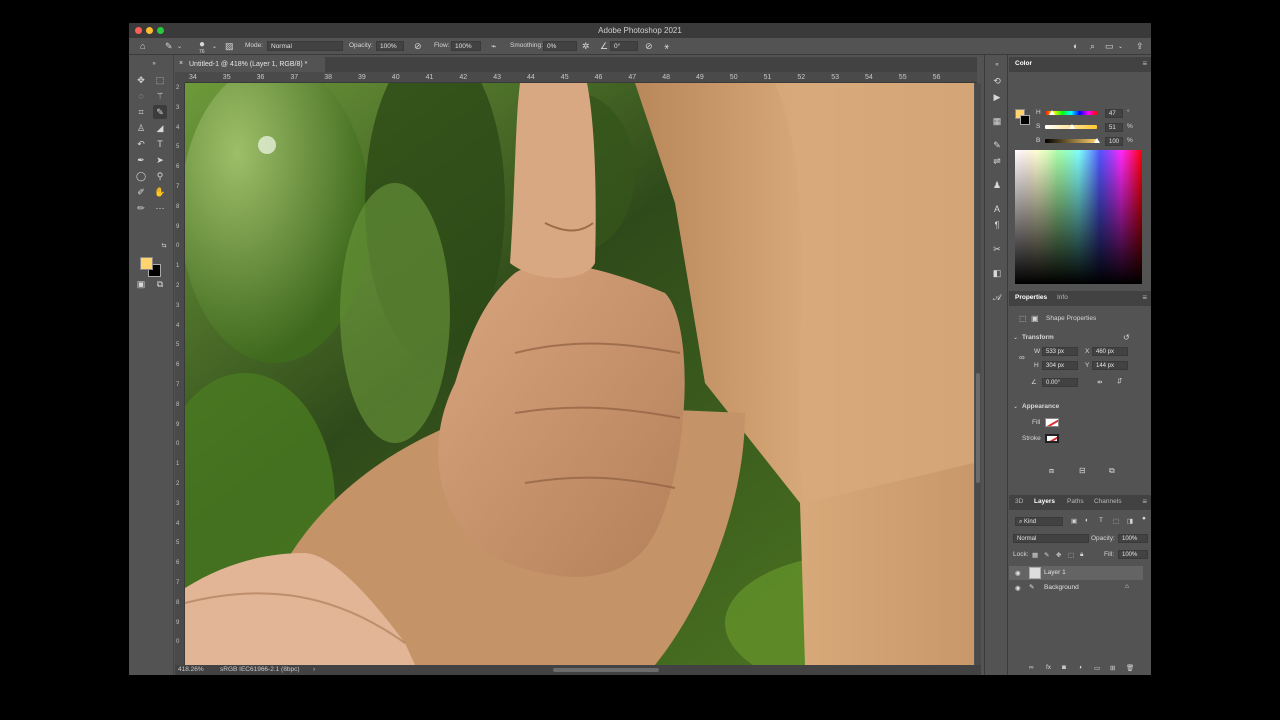  I want to click on add-mask-icon: ◙, so click(1064, 667).